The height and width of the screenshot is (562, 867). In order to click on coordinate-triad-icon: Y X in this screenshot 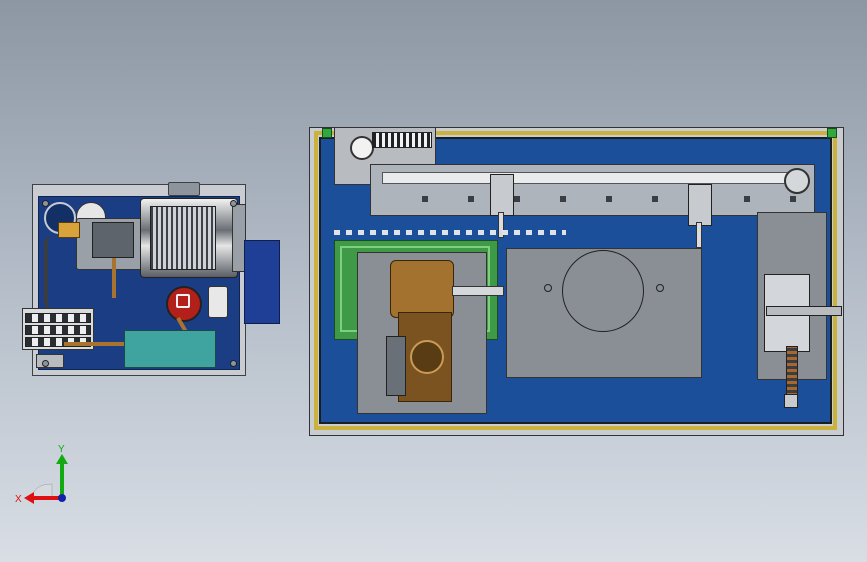, I will do `click(41, 474)`.